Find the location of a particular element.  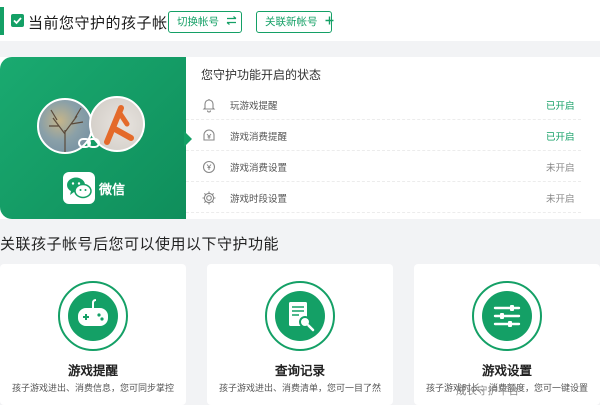

status-label: 游戏消费提醒 is located at coordinates (259, 137).